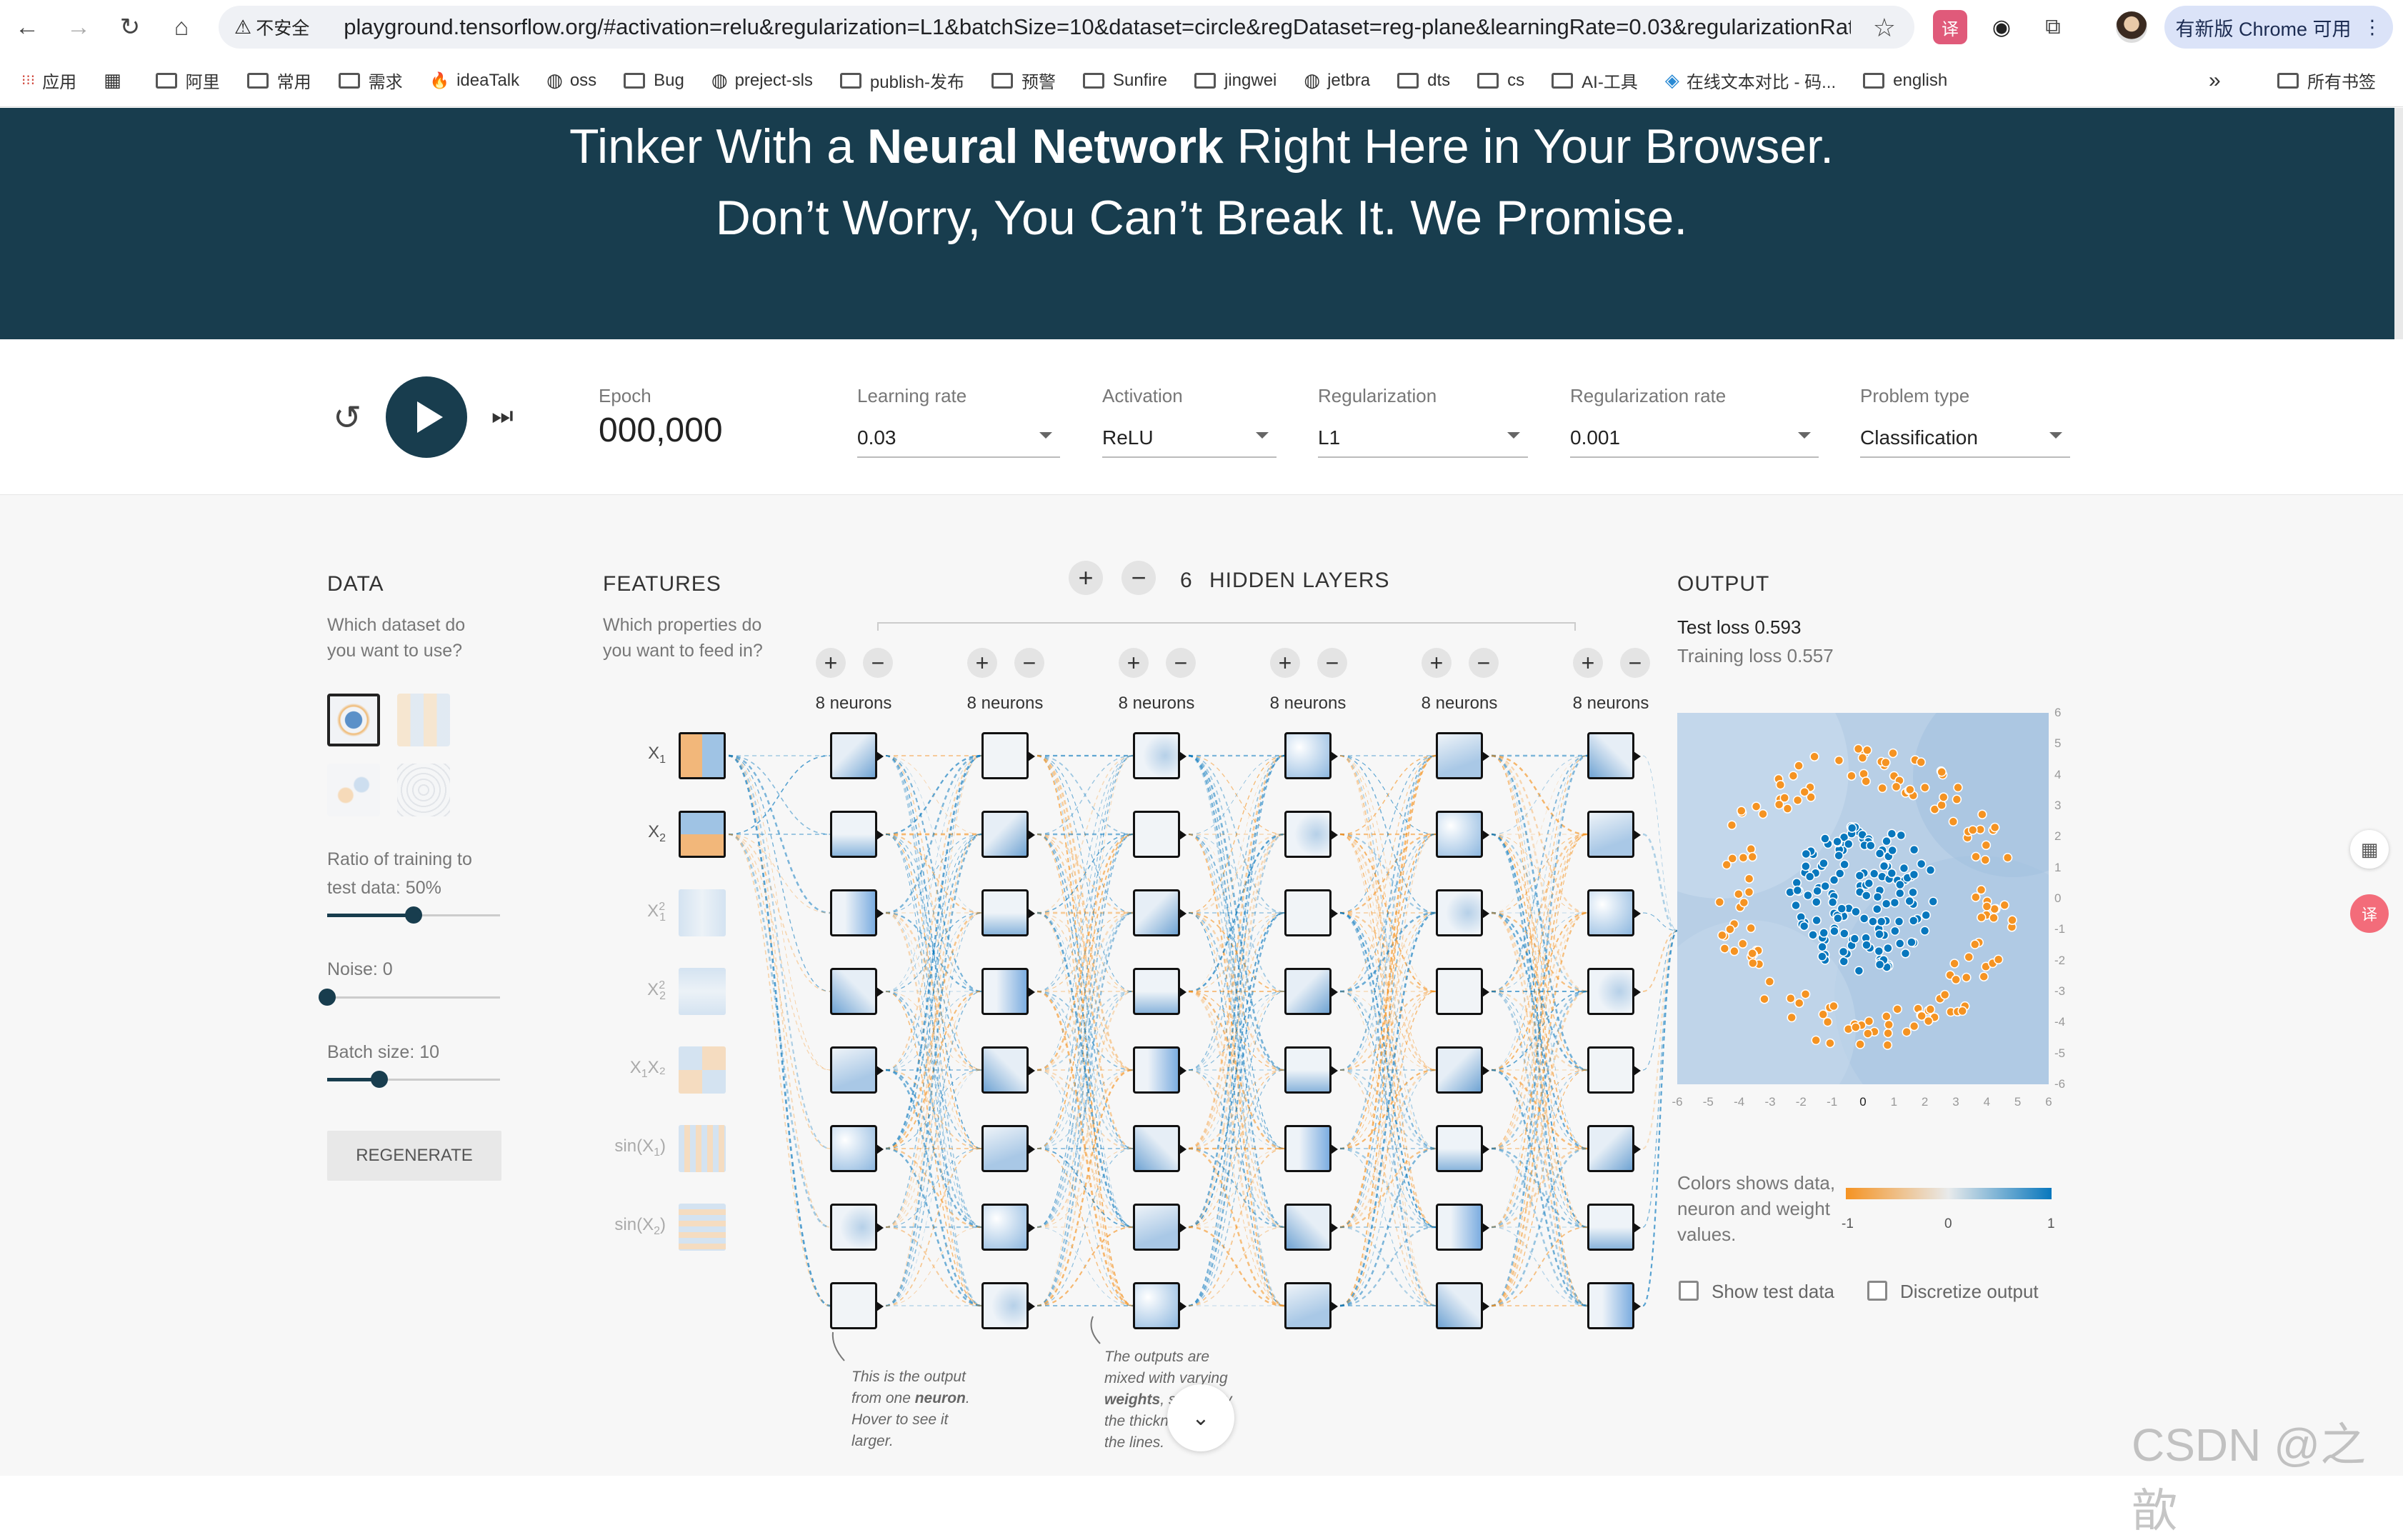 The width and height of the screenshot is (2403, 1540). I want to click on add-neuron-button: +, so click(1285, 663).